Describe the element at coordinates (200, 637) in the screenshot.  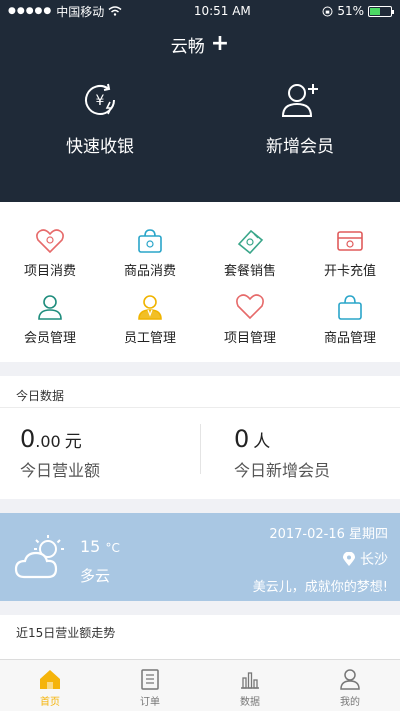
I see `revenue-trend-panel: 近15日营业额走势` at that location.